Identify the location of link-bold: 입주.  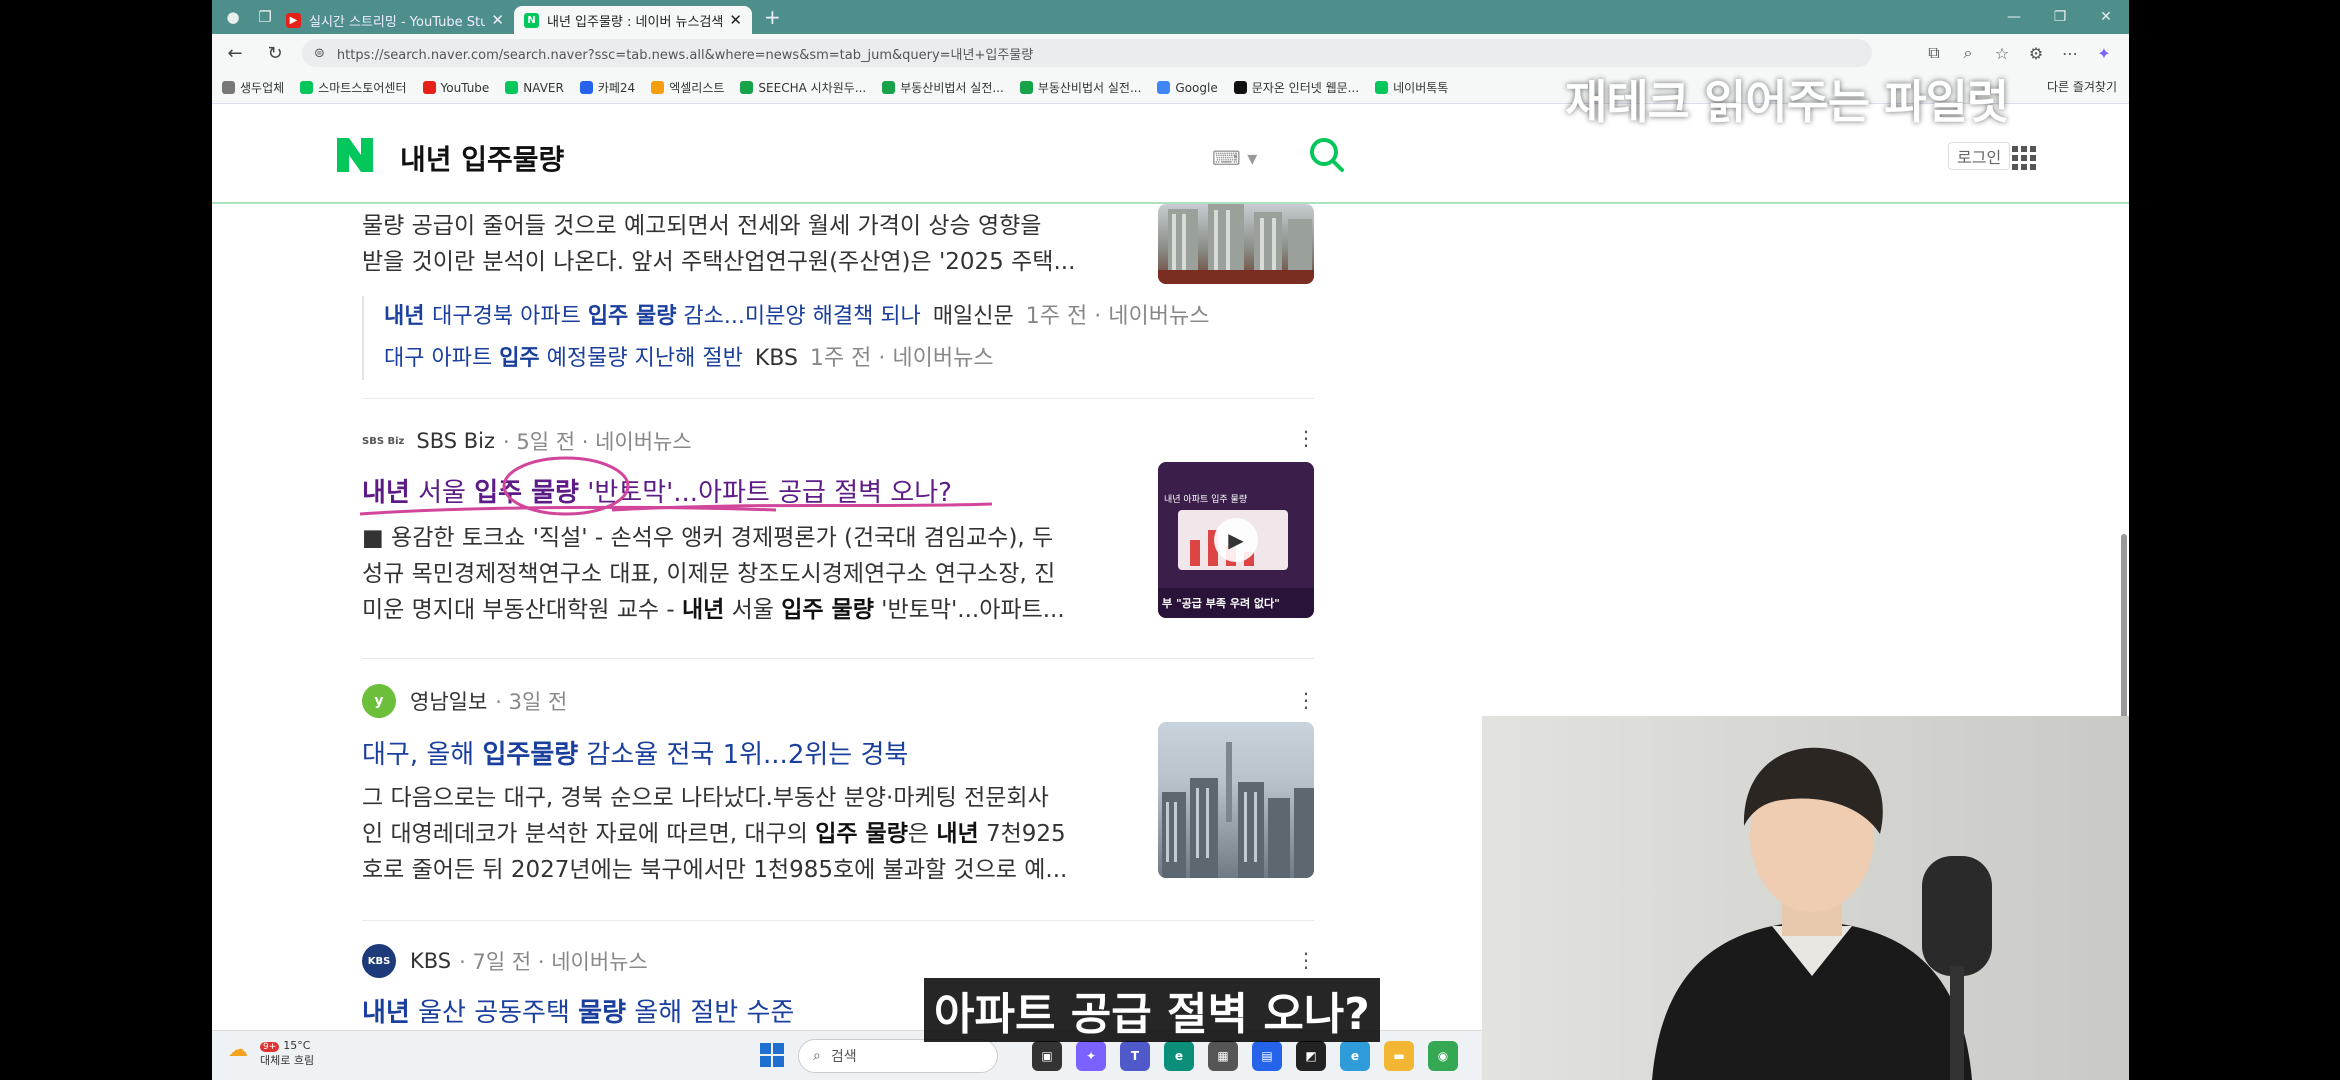
(519, 358).